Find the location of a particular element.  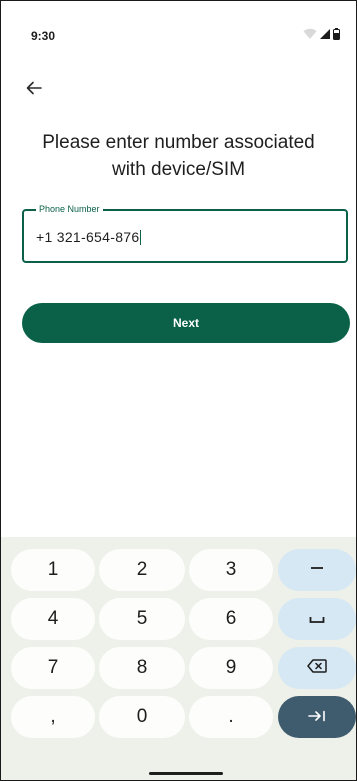

phone-number-field: Phone Number +1 321-654-876 is located at coordinates (185, 233).